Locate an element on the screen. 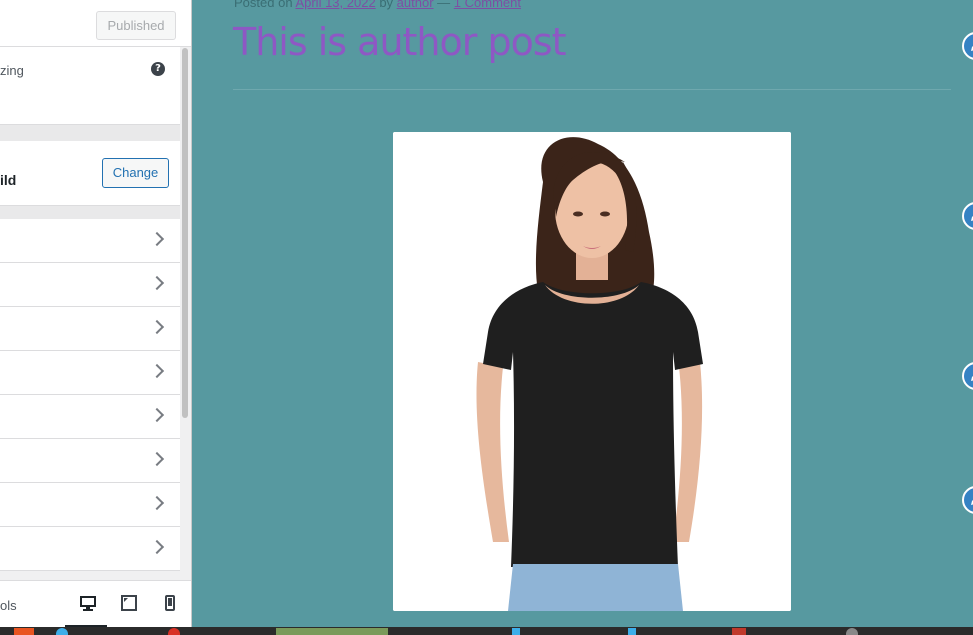 Image resolution: width=973 pixels, height=635 pixels. title-divider is located at coordinates (592, 89).